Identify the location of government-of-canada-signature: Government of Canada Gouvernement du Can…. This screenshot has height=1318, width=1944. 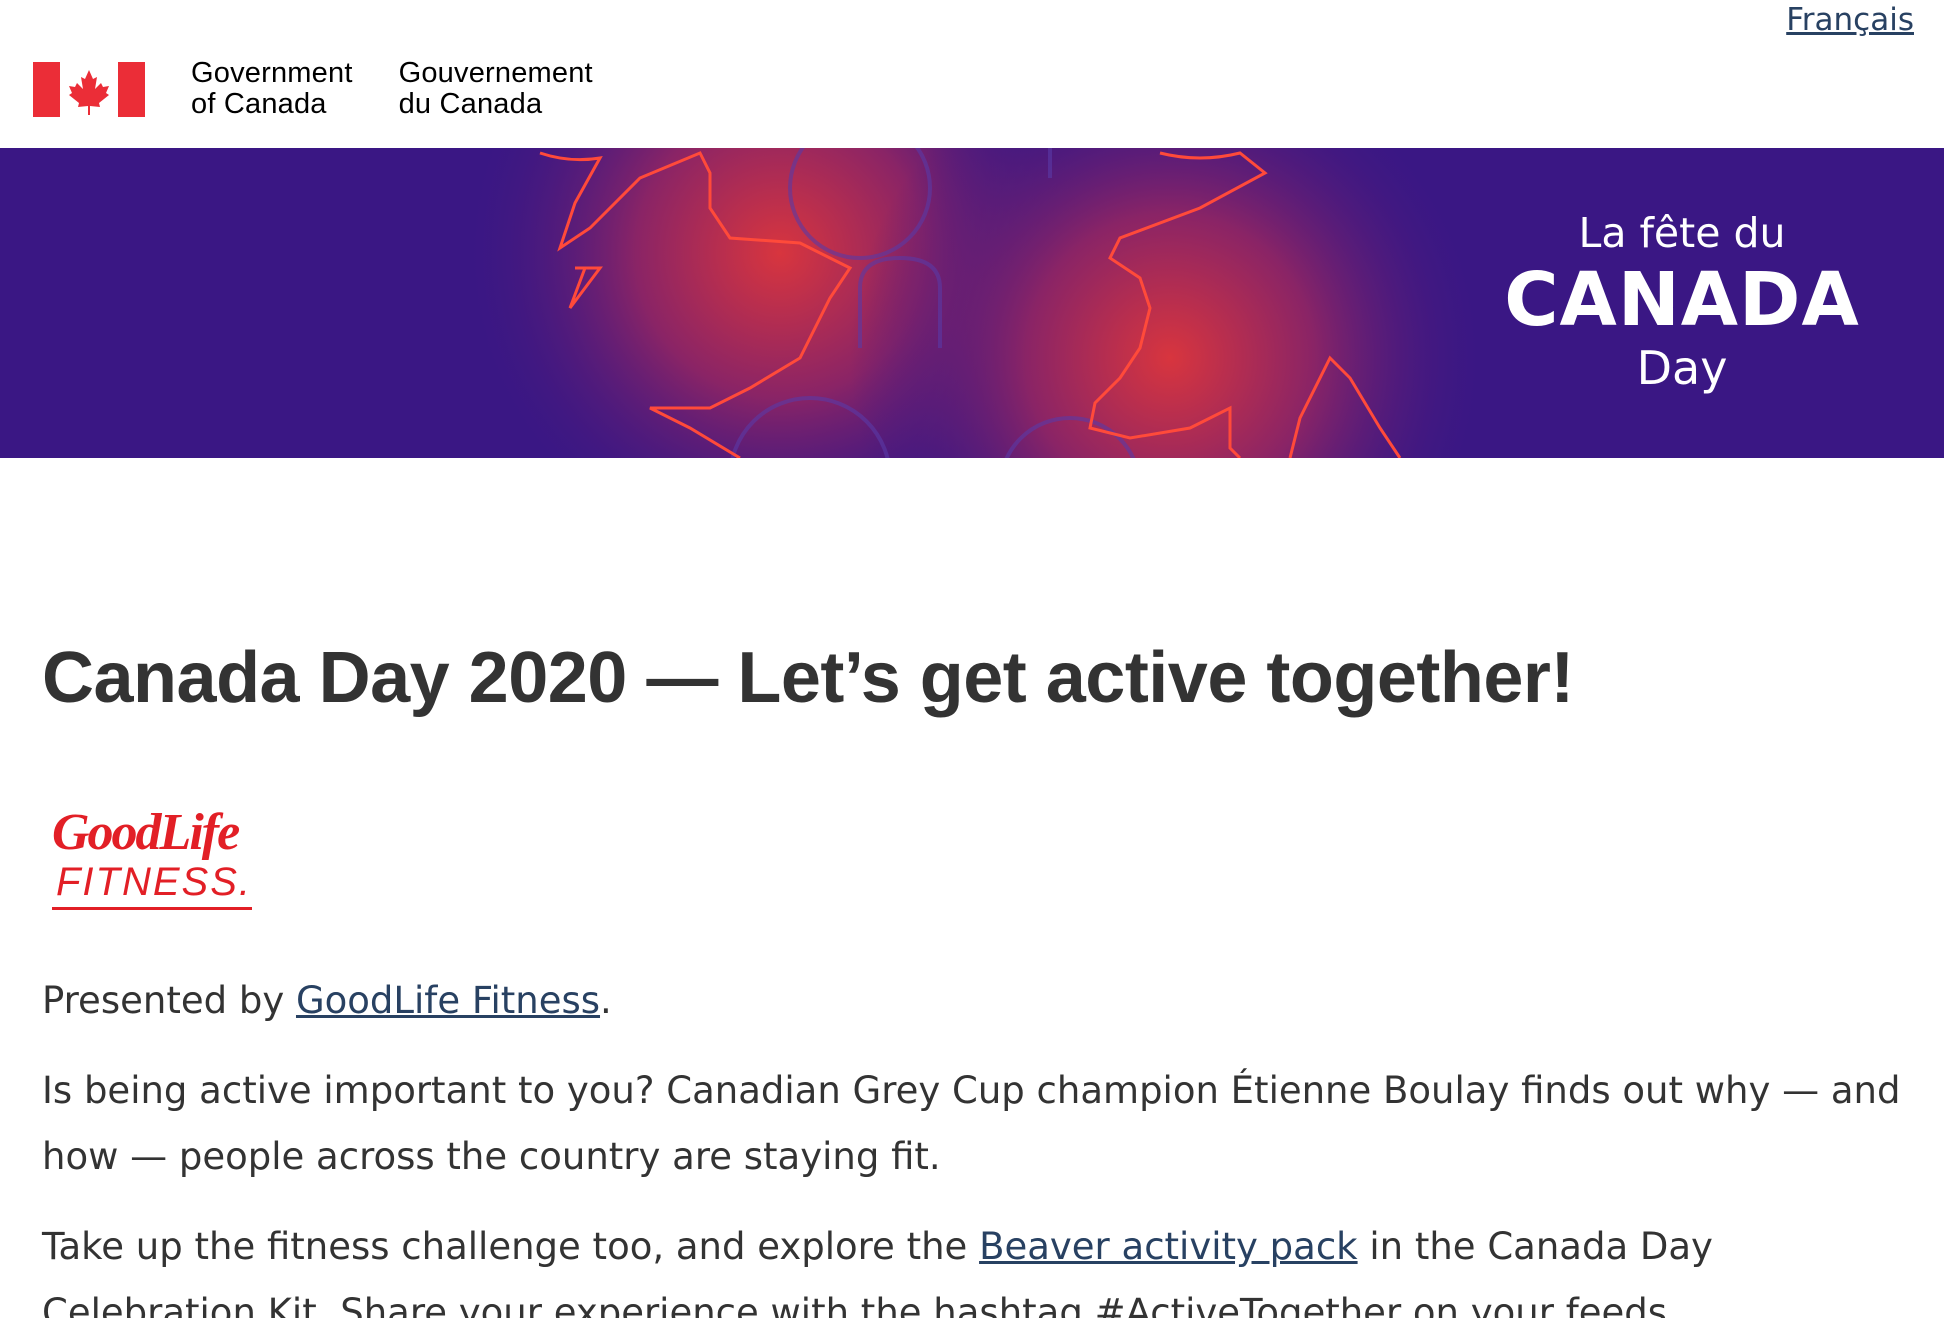
(313, 89).